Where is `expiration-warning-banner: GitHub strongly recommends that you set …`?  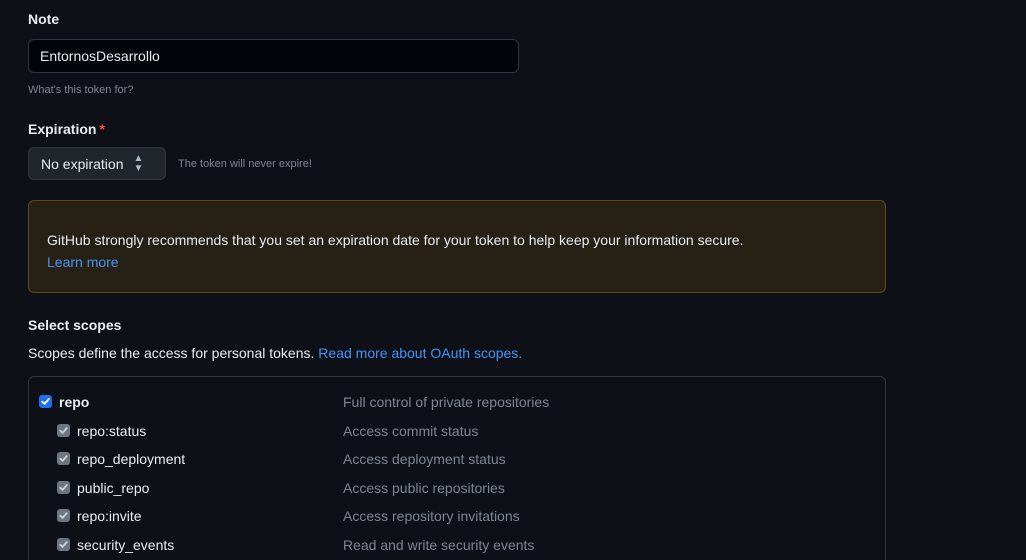 expiration-warning-banner: GitHub strongly recommends that you set … is located at coordinates (457, 246).